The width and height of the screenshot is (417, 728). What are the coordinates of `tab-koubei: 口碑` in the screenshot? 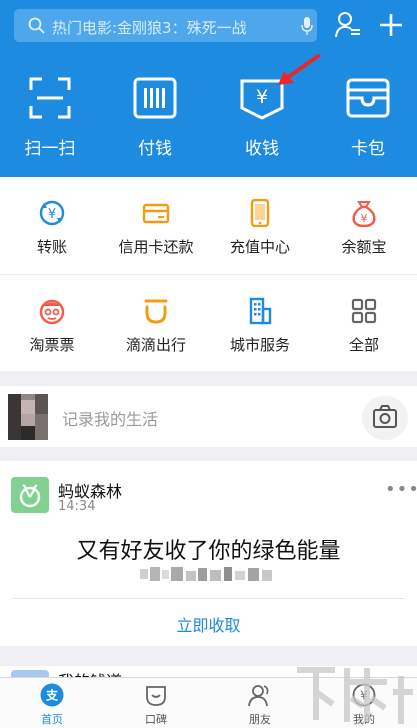 It's located at (156, 703).